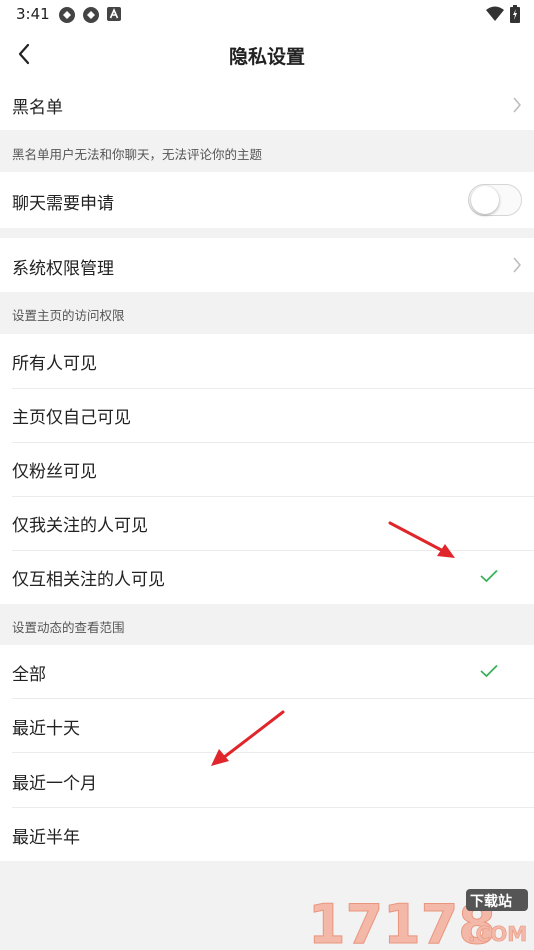 This screenshot has height=950, width=534. Describe the element at coordinates (267, 671) in the screenshot. I see `feed-option-all: 全部` at that location.